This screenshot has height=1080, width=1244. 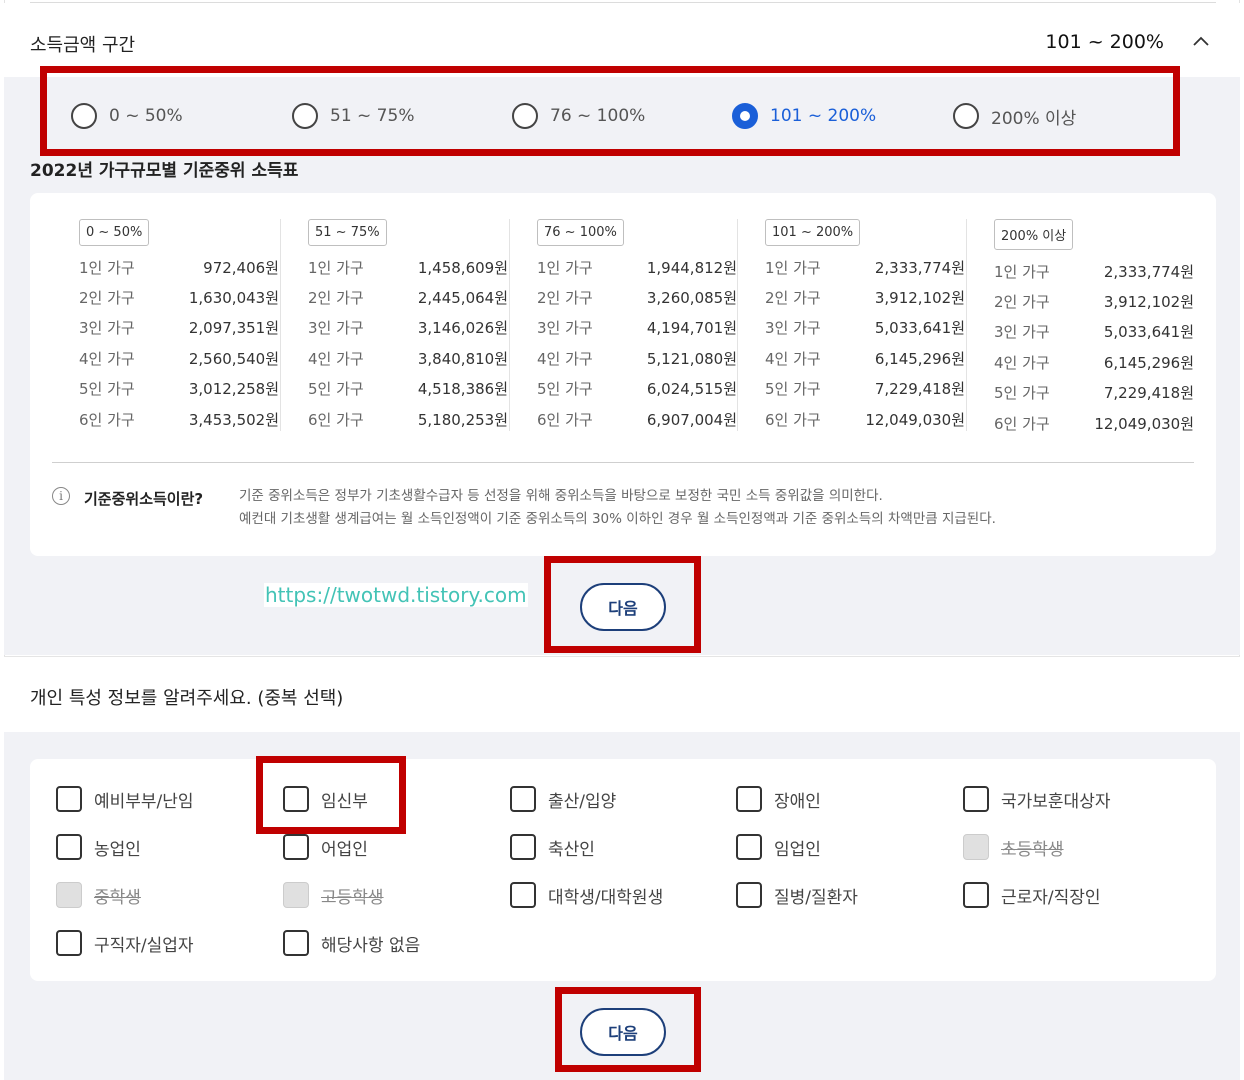 What do you see at coordinates (333, 895) in the screenshot?
I see `check-high-school: 고등학생` at bounding box center [333, 895].